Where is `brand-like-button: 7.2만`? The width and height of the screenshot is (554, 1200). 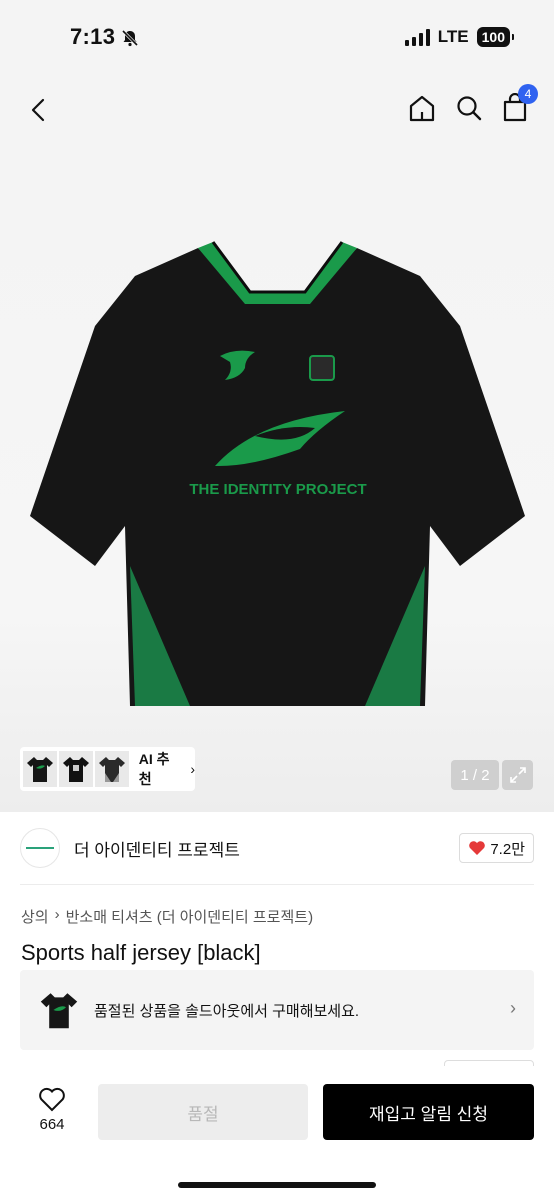
brand-like-button: 7.2만 is located at coordinates (496, 848).